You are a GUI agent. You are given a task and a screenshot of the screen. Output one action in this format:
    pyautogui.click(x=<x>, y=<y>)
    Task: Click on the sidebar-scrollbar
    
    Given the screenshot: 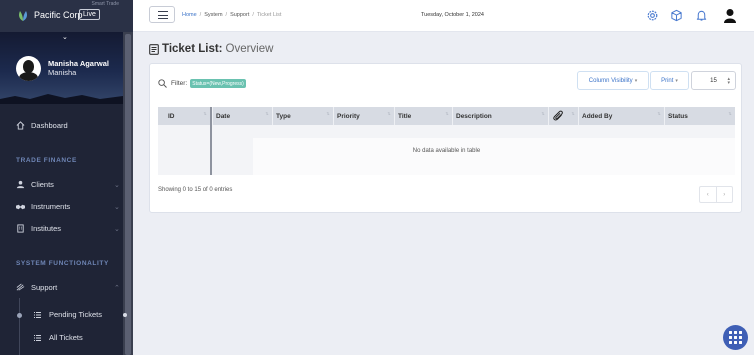 What is the action you would take?
    pyautogui.click(x=128, y=193)
    